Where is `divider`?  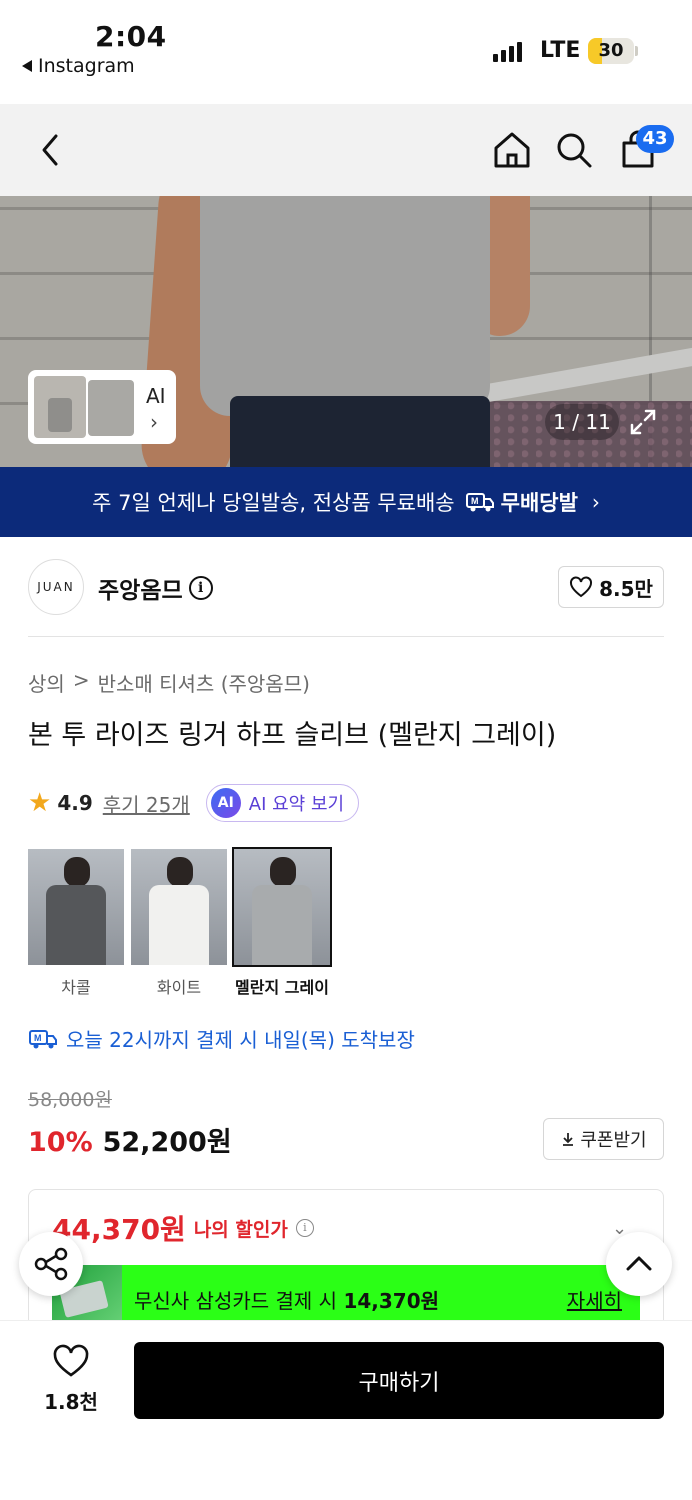
divider is located at coordinates (346, 636).